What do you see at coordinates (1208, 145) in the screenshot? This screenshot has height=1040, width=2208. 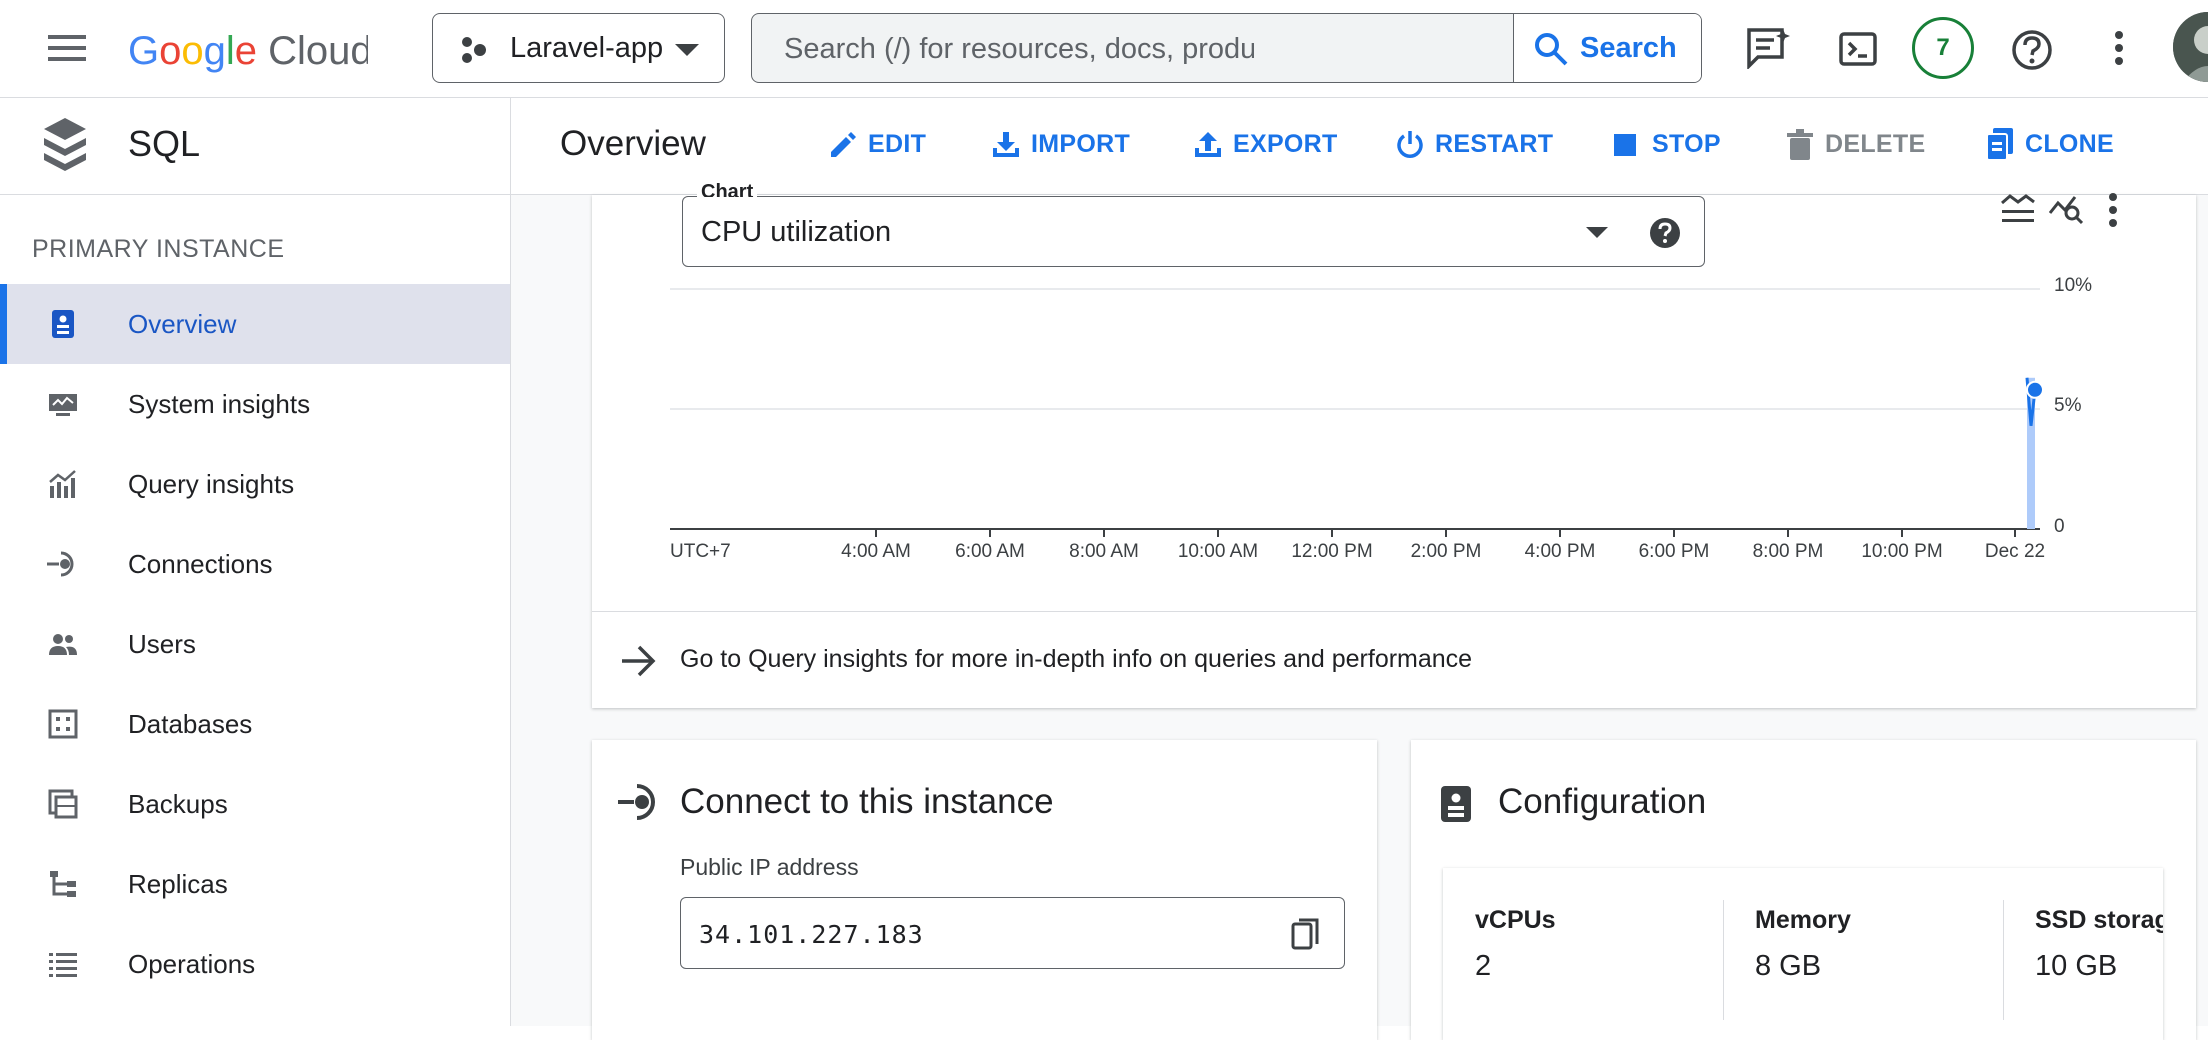 I see `export-icon` at bounding box center [1208, 145].